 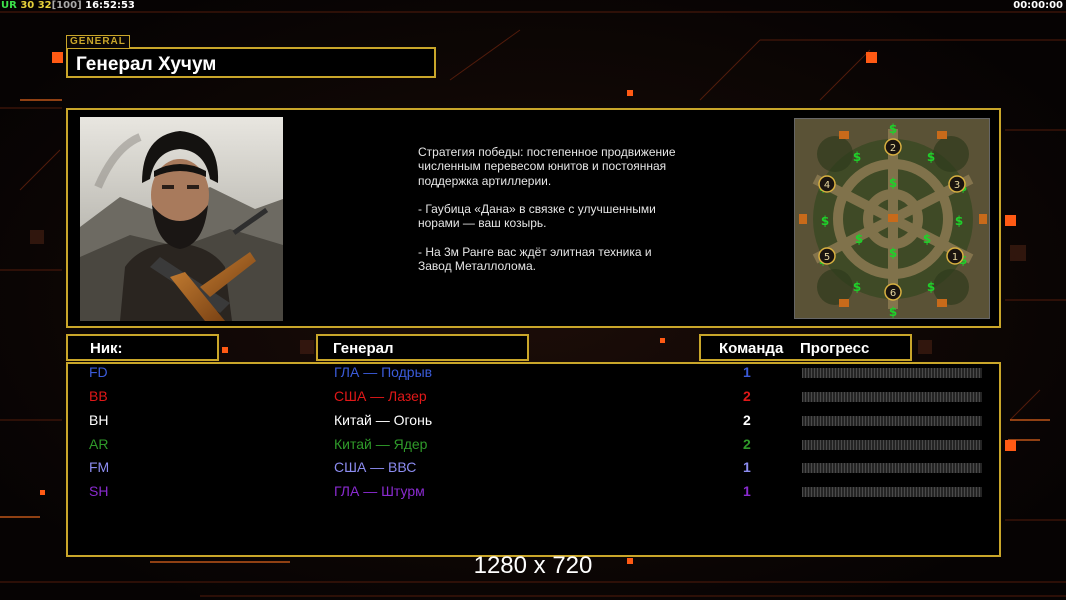 I want to click on player-row: FM США — ВВС 1, so click(x=533, y=470).